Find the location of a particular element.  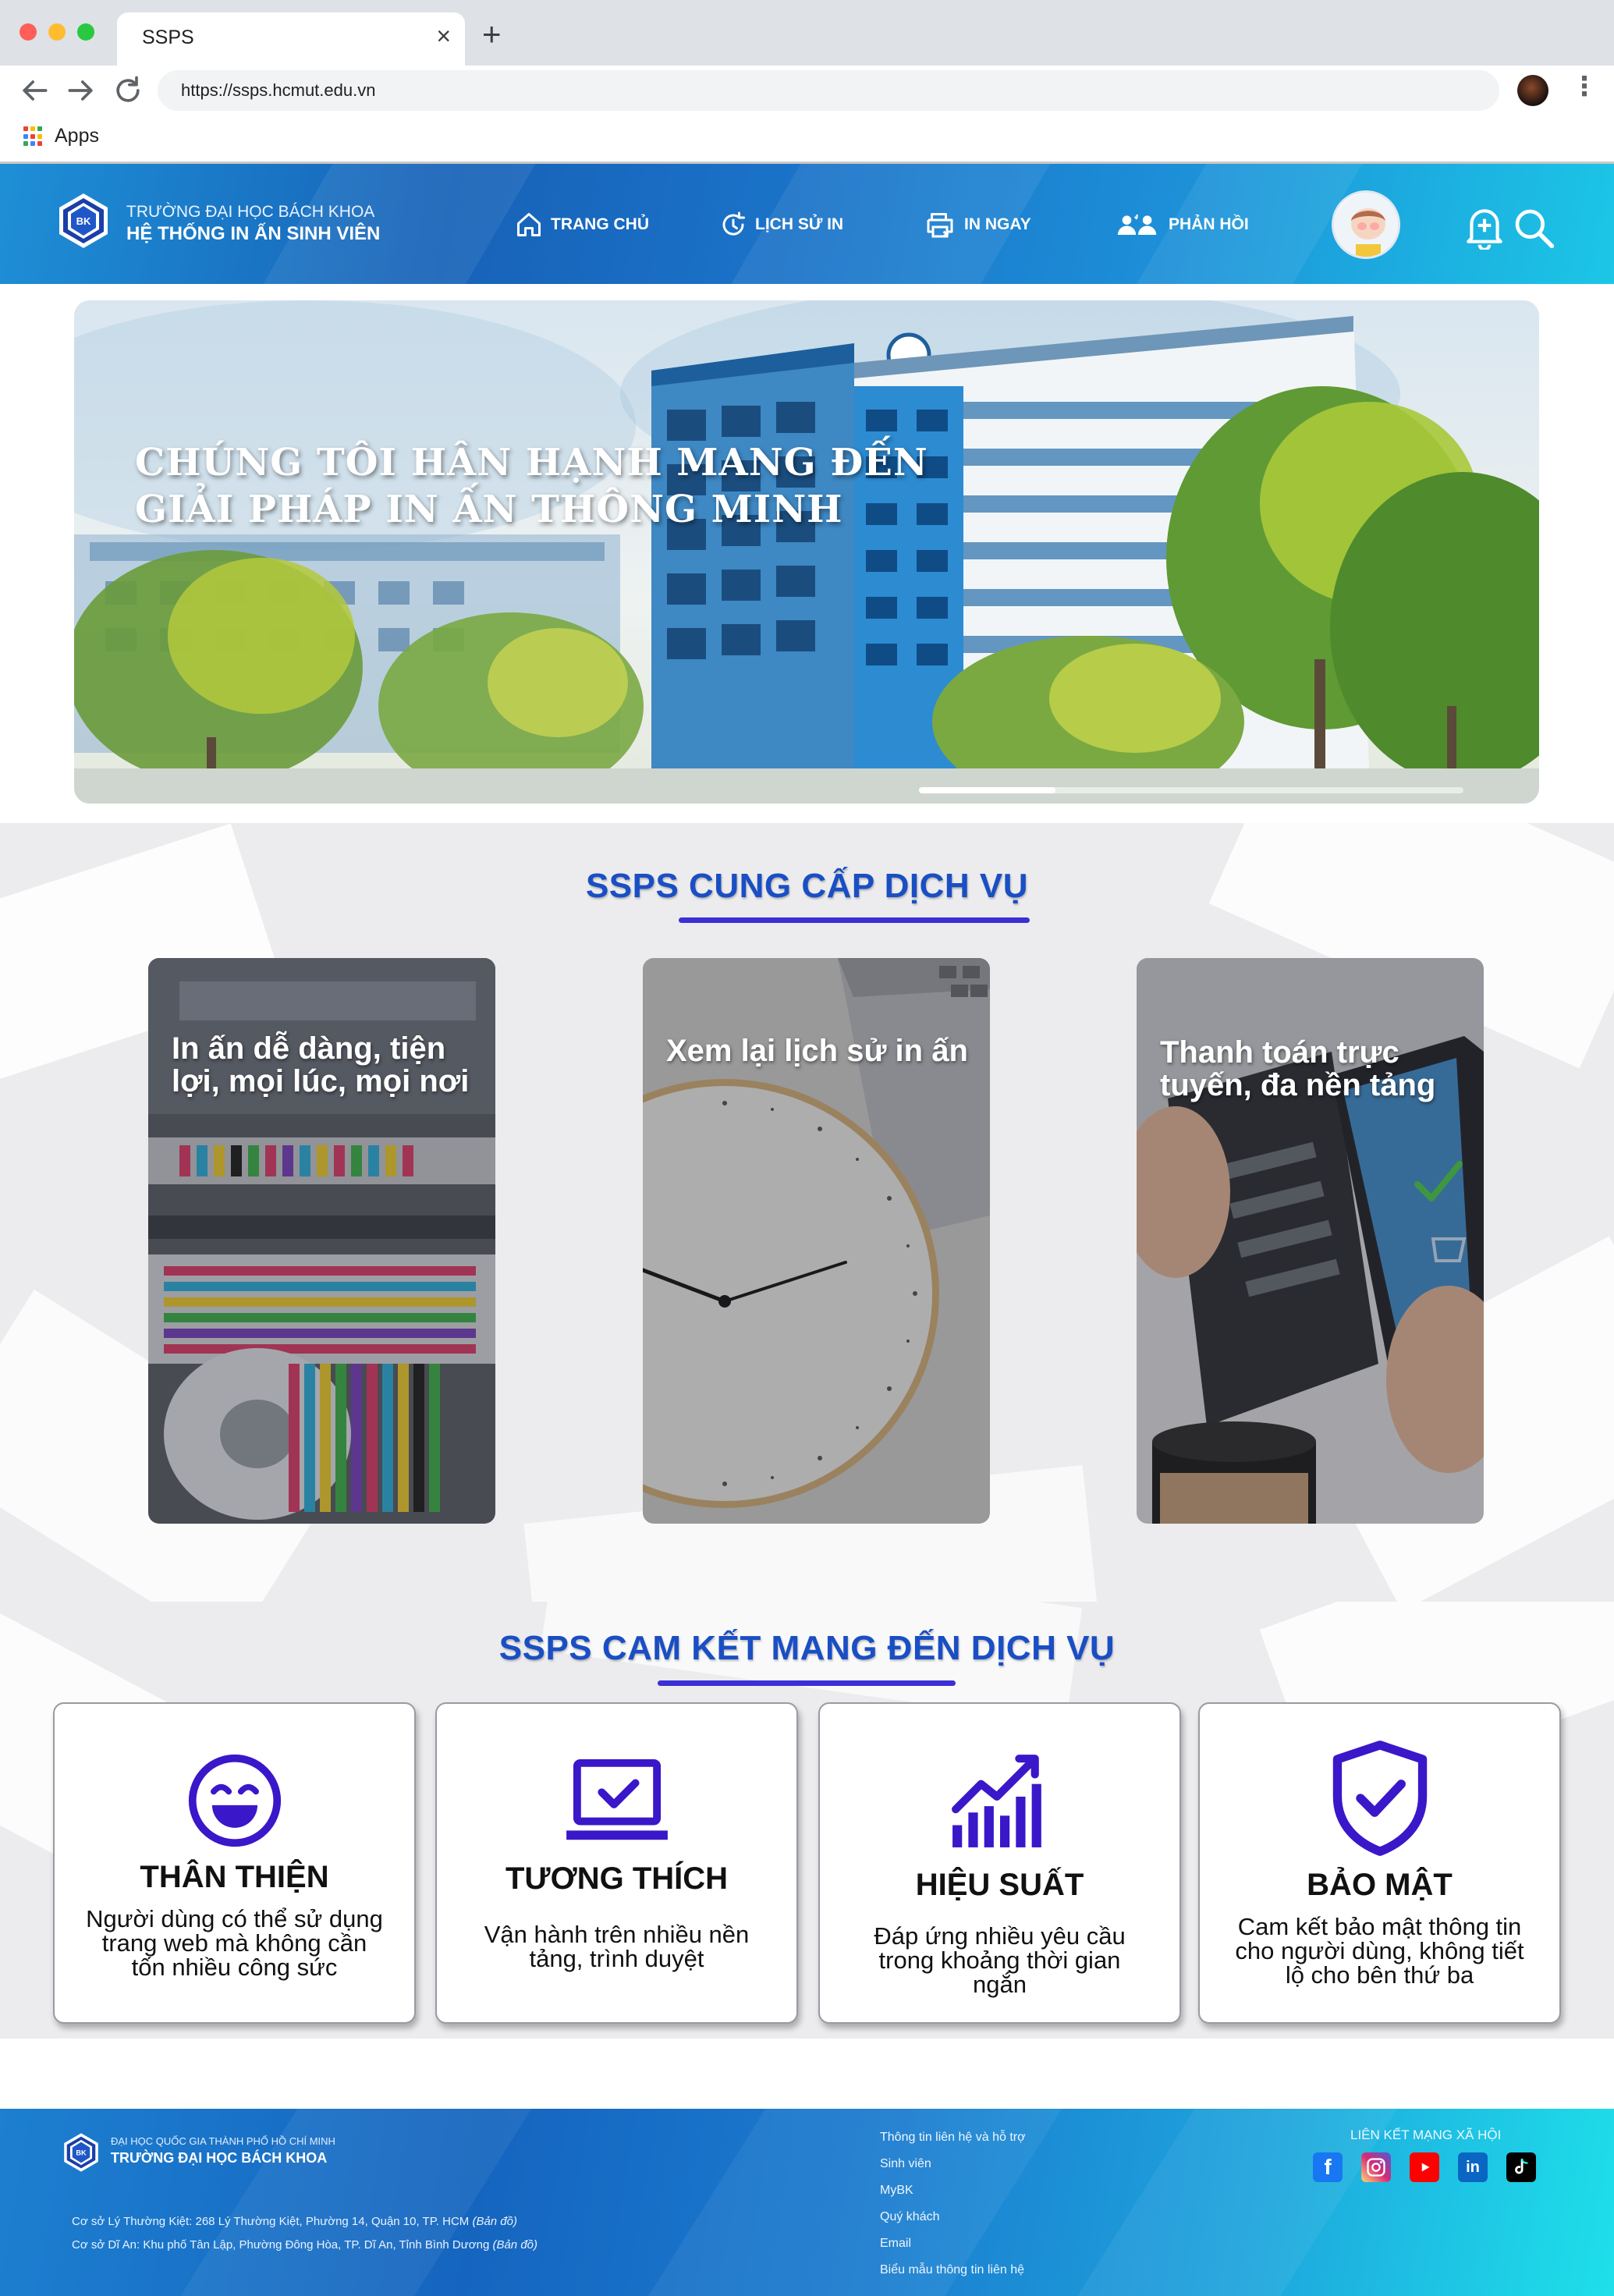

profile-avatar is located at coordinates (1532, 90).